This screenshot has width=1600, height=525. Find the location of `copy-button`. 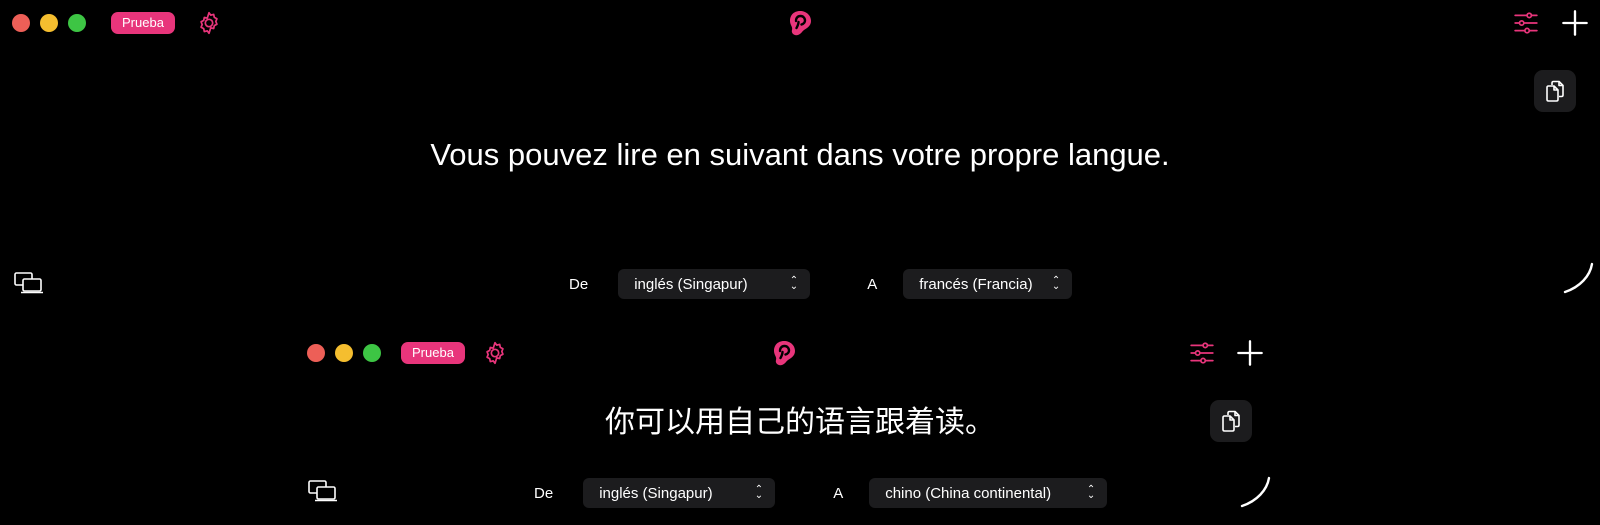

copy-button is located at coordinates (1555, 91).